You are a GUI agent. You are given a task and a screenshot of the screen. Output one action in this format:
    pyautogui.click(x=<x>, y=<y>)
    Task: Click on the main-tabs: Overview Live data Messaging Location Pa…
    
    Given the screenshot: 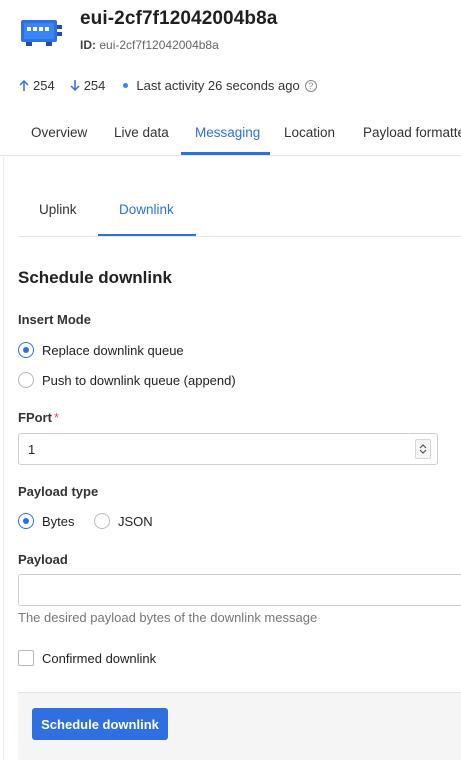 What is the action you would take?
    pyautogui.click(x=230, y=134)
    